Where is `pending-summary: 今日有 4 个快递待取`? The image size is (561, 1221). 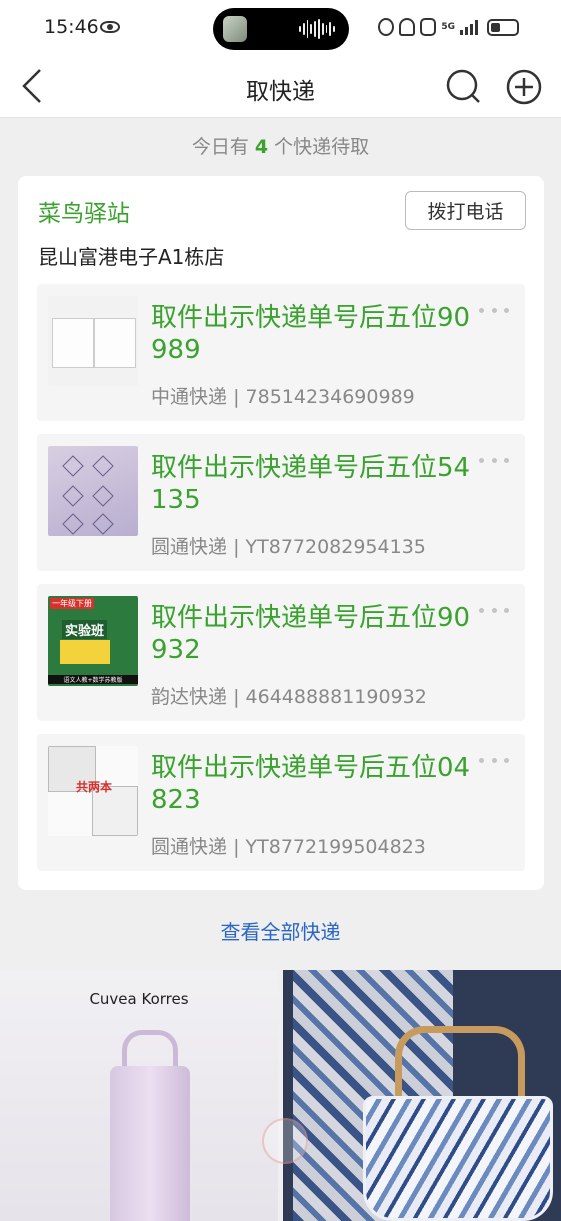
pending-summary: 今日有 4 个快递待取 is located at coordinates (280, 147).